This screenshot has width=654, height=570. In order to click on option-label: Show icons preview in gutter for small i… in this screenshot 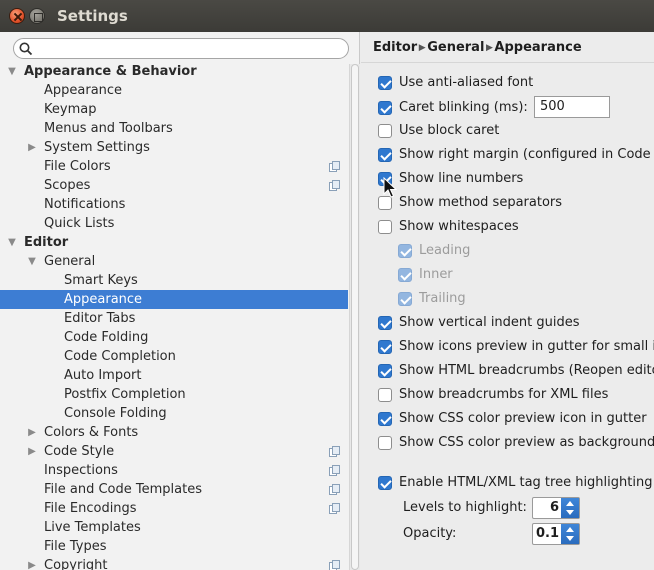, I will do `click(526, 346)`.